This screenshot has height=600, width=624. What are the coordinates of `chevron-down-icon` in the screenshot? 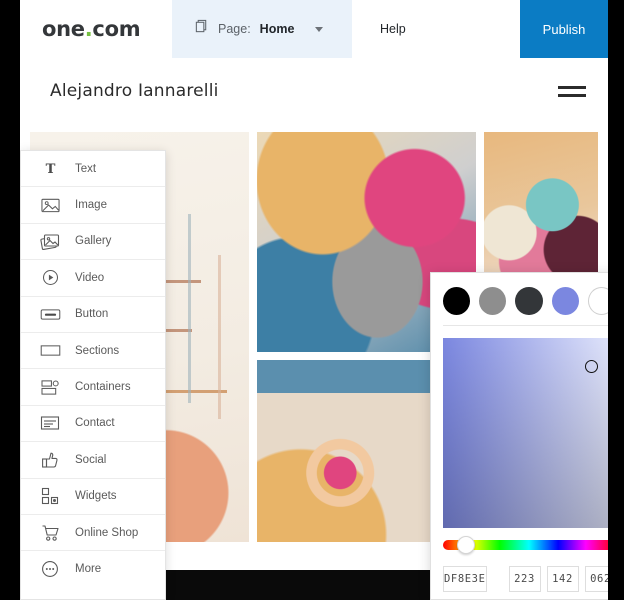 It's located at (319, 29).